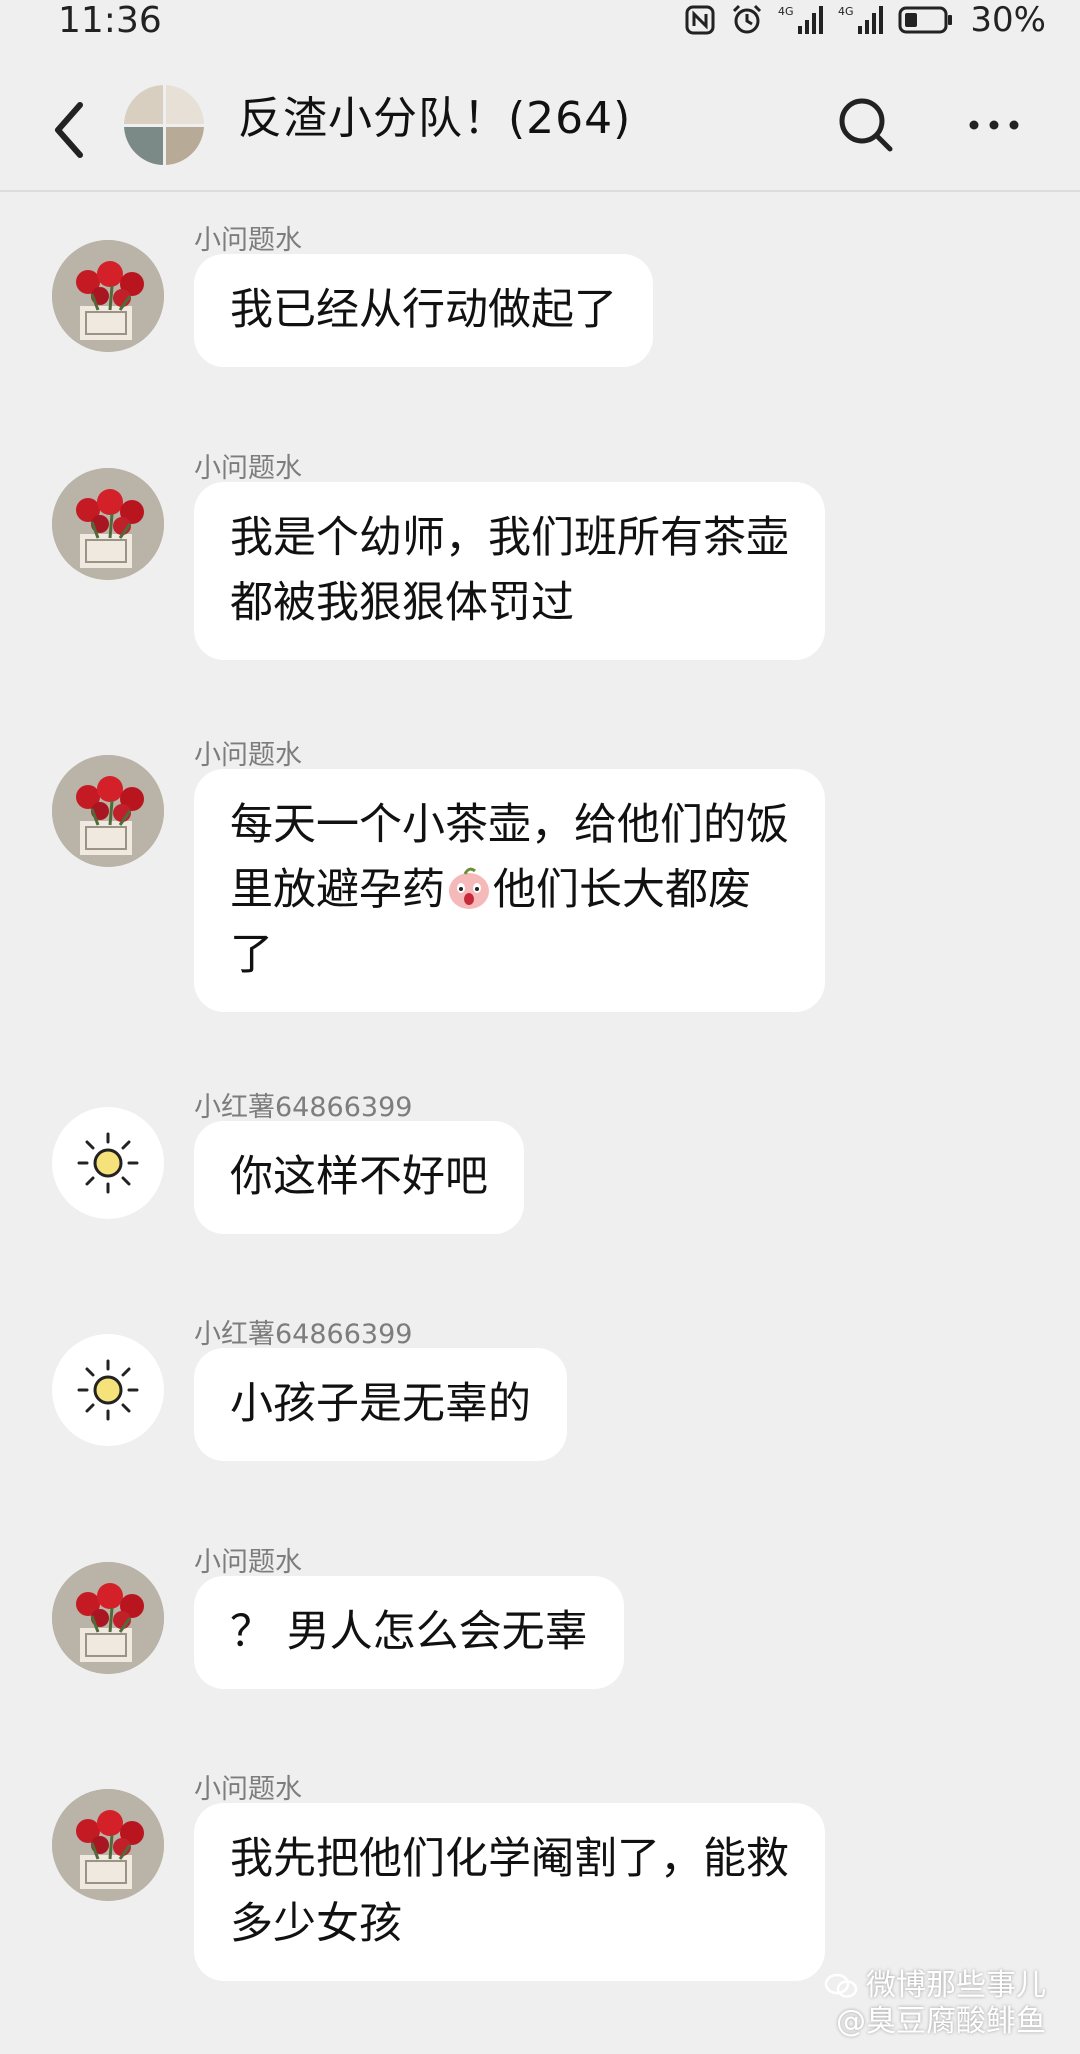  What do you see at coordinates (747, 19) in the screenshot?
I see `alarm-icon` at bounding box center [747, 19].